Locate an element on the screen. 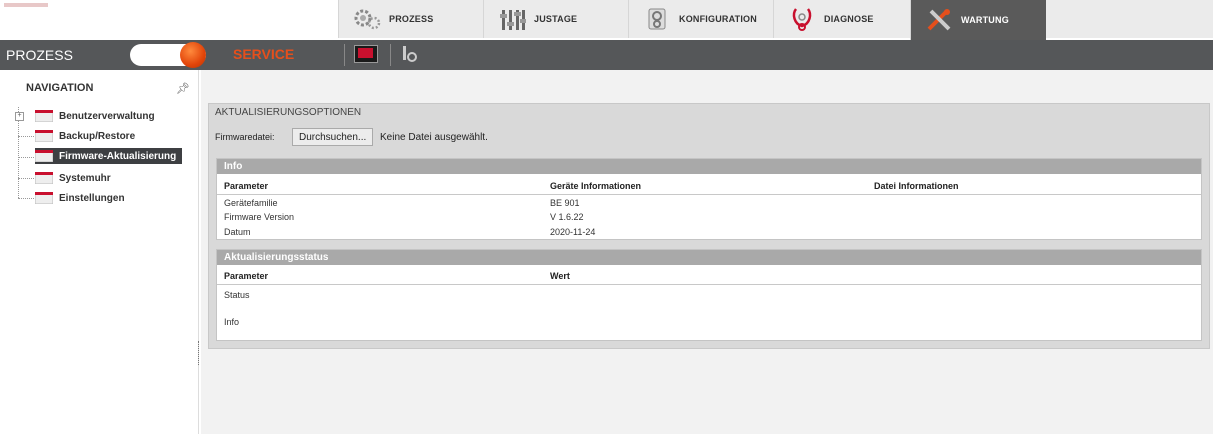  table-cell: Status is located at coordinates (237, 295).